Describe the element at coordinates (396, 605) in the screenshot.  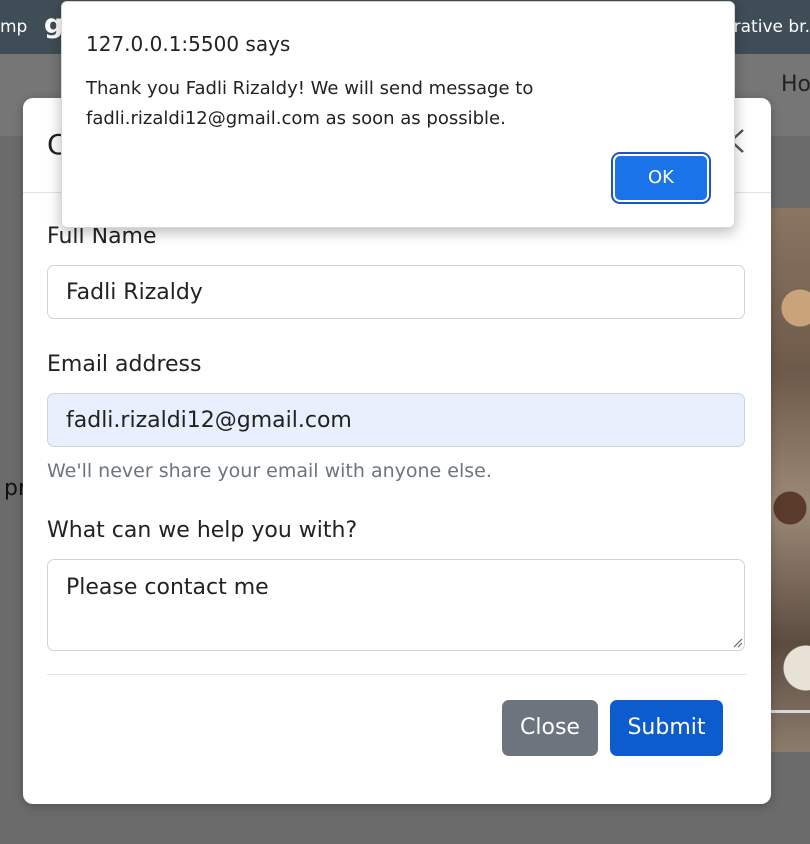
I see `message-textarea: Please contact me` at that location.